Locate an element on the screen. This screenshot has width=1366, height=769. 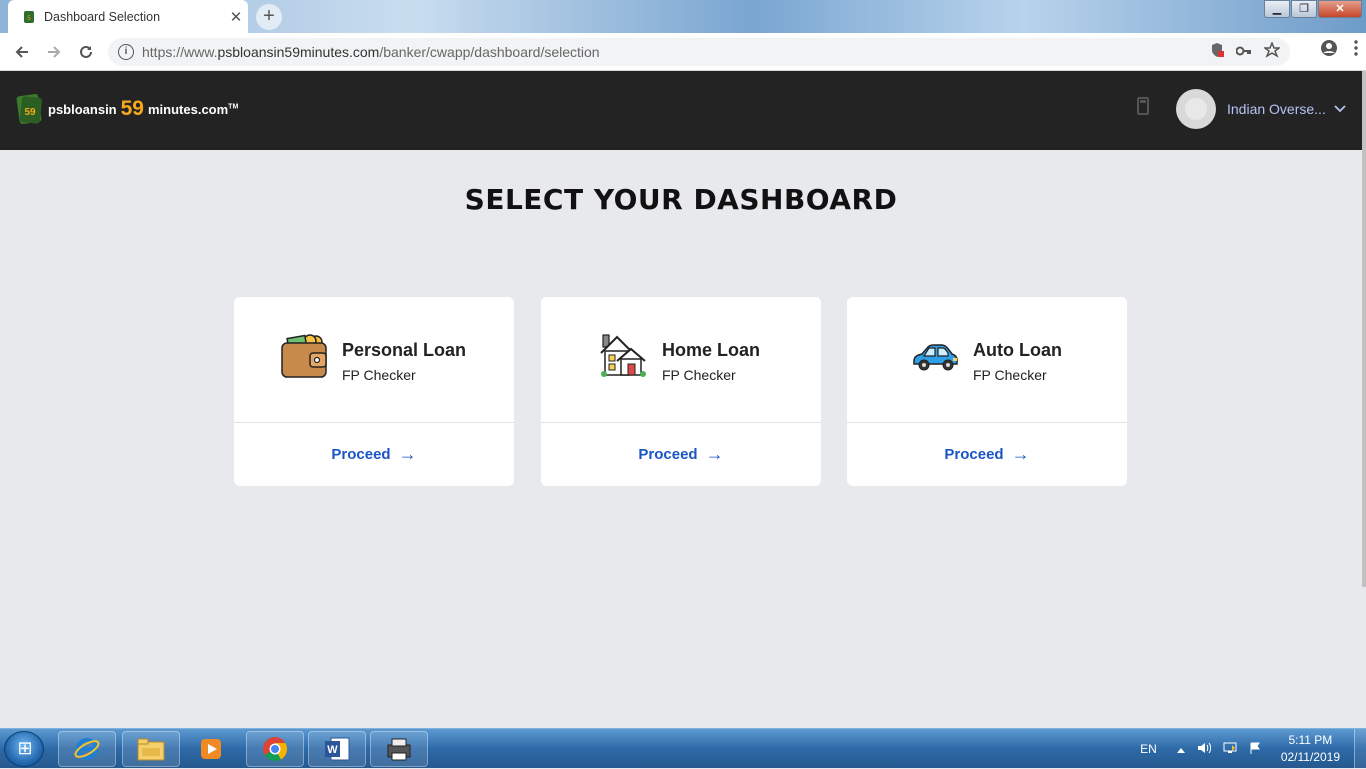
new-tab-button: + is located at coordinates (269, 17).